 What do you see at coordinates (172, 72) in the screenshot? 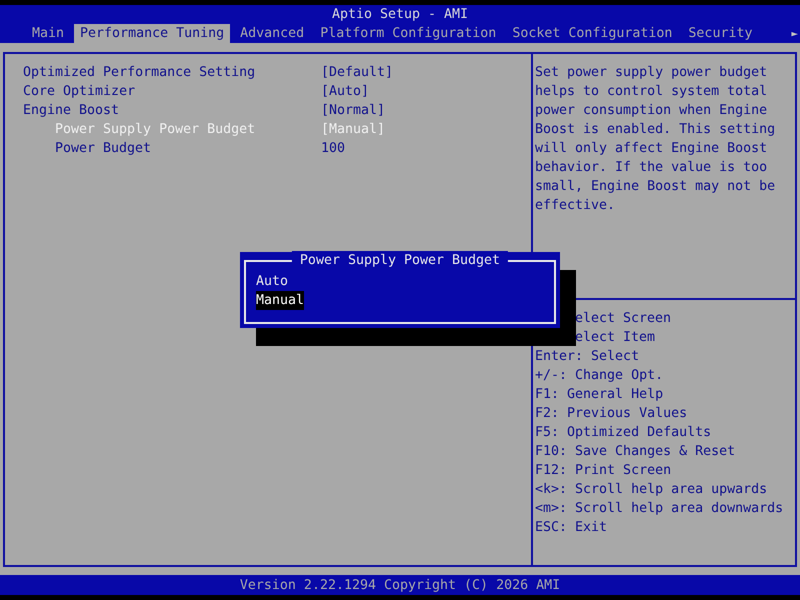
I see `setting-label: Optimized Performance Setting` at bounding box center [172, 72].